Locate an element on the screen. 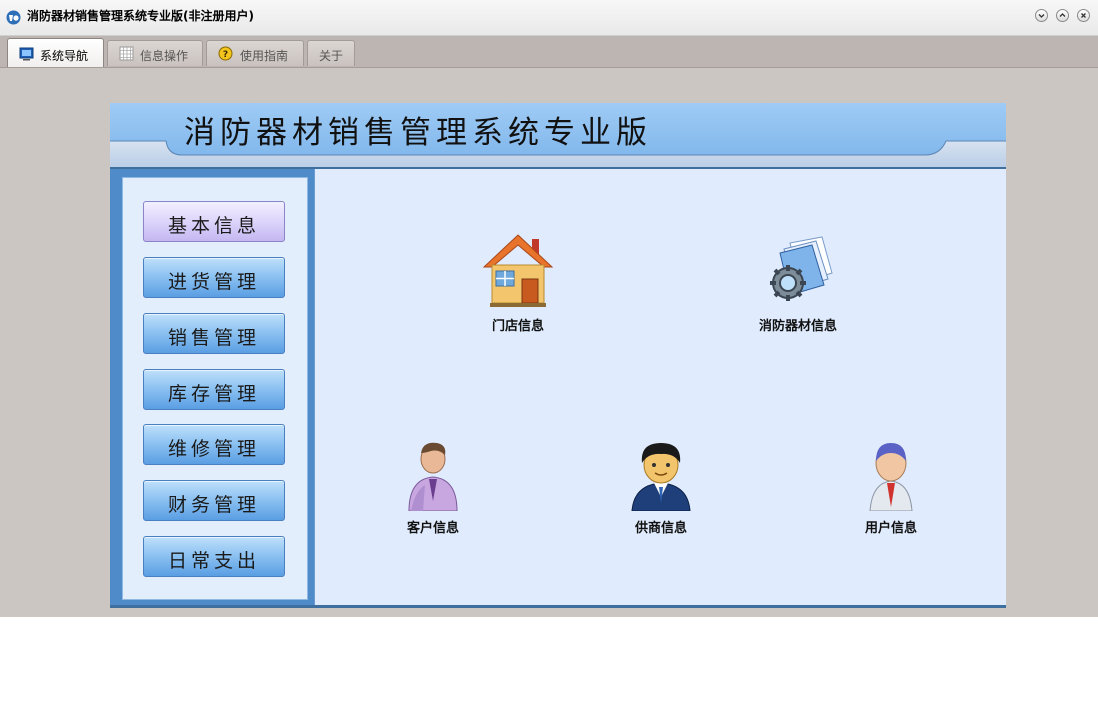  help-icon: ? is located at coordinates (225, 53).